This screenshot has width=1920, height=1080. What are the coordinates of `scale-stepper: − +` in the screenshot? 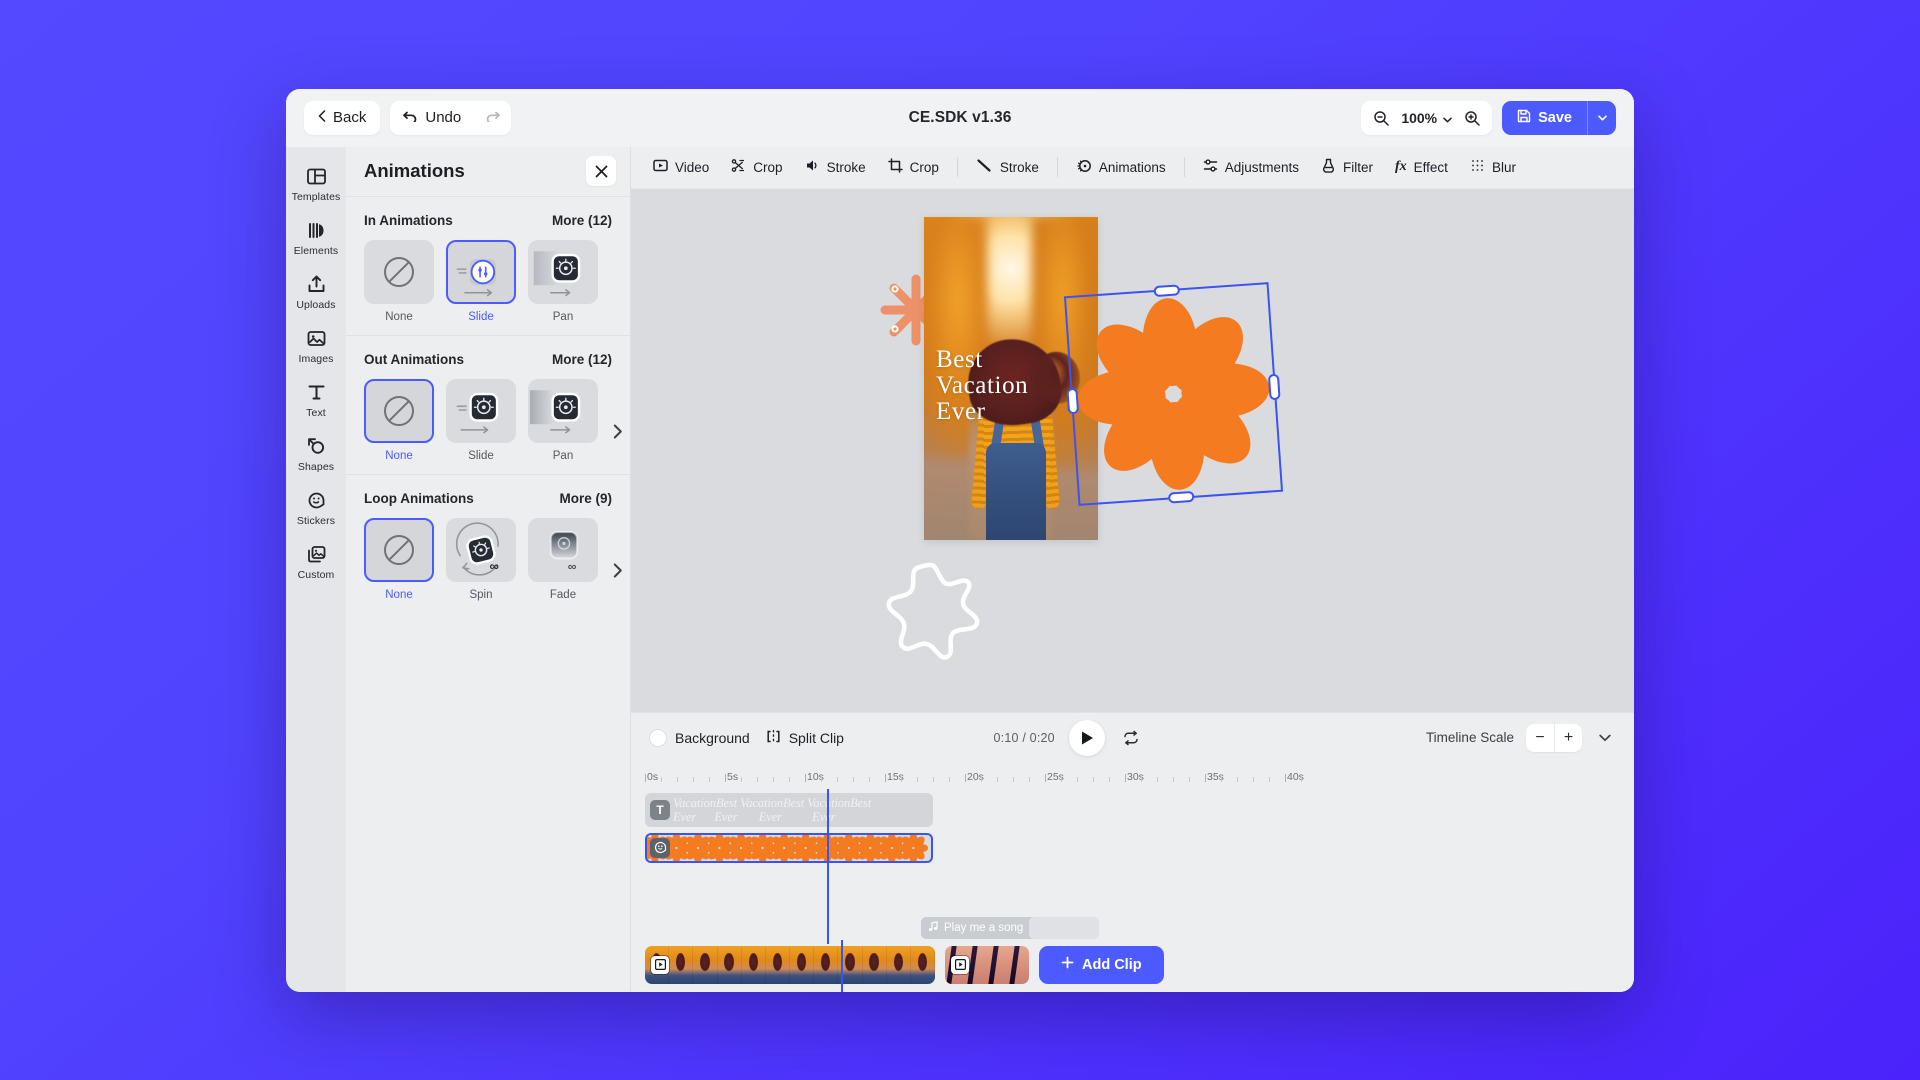 It's located at (1553, 737).